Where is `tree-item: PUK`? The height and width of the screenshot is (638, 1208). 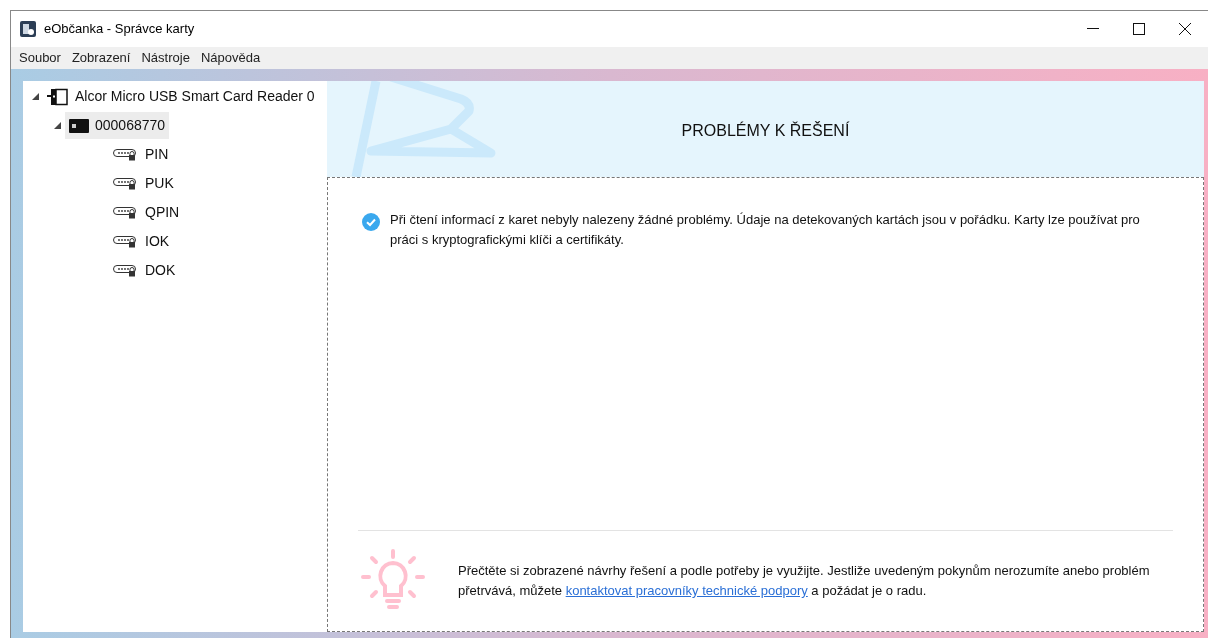 tree-item: PUK is located at coordinates (143, 183).